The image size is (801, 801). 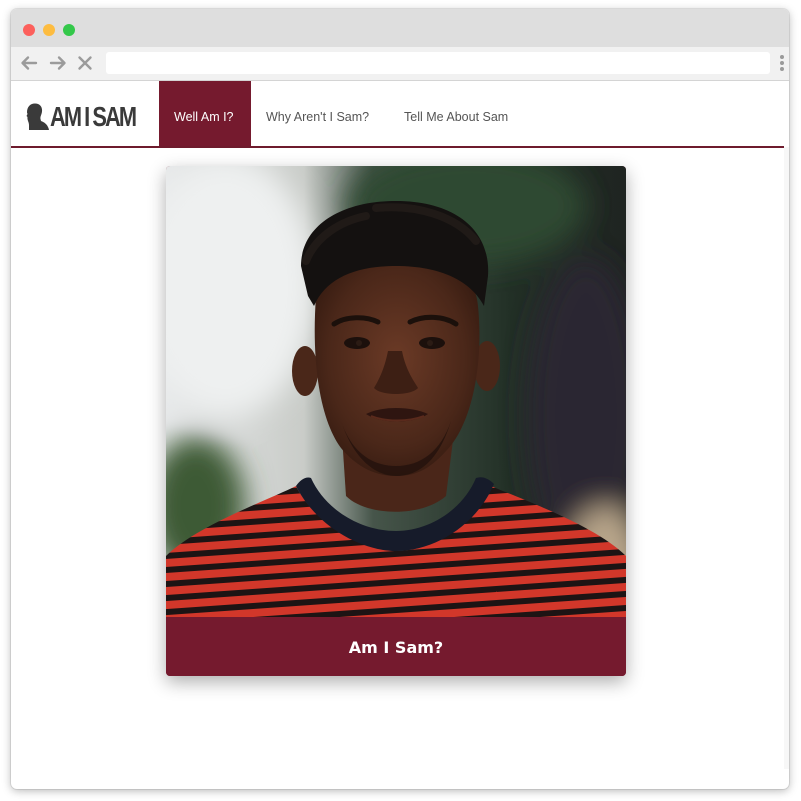 I want to click on forward-arrow-icon, so click(x=58, y=63).